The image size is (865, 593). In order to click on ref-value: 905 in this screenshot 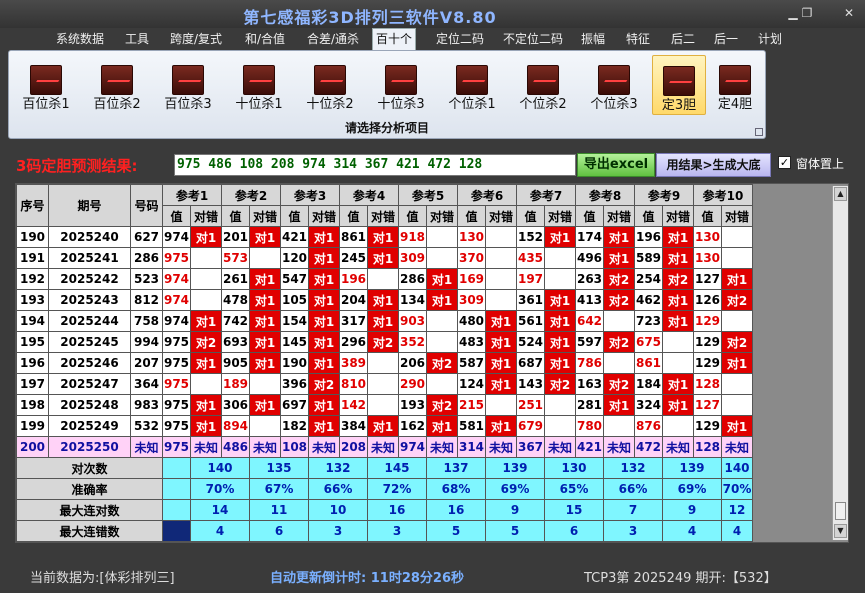, I will do `click(235, 363)`.